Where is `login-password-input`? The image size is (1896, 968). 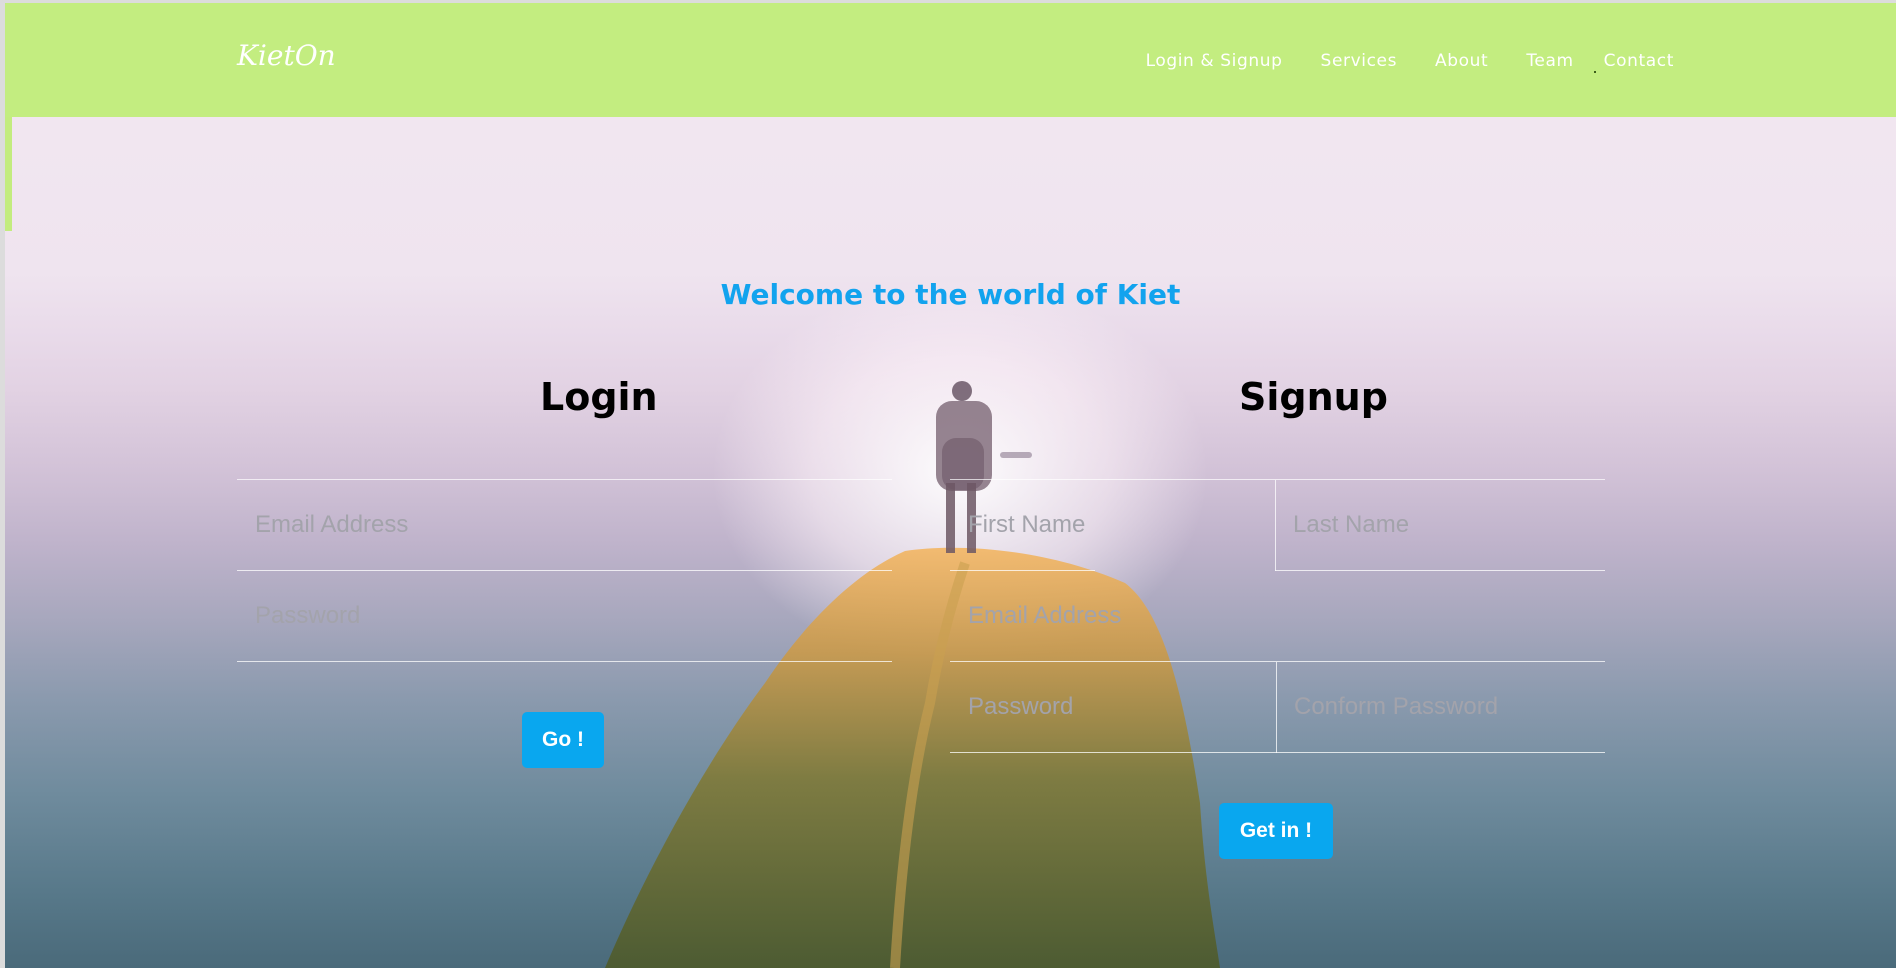 login-password-input is located at coordinates (564, 616).